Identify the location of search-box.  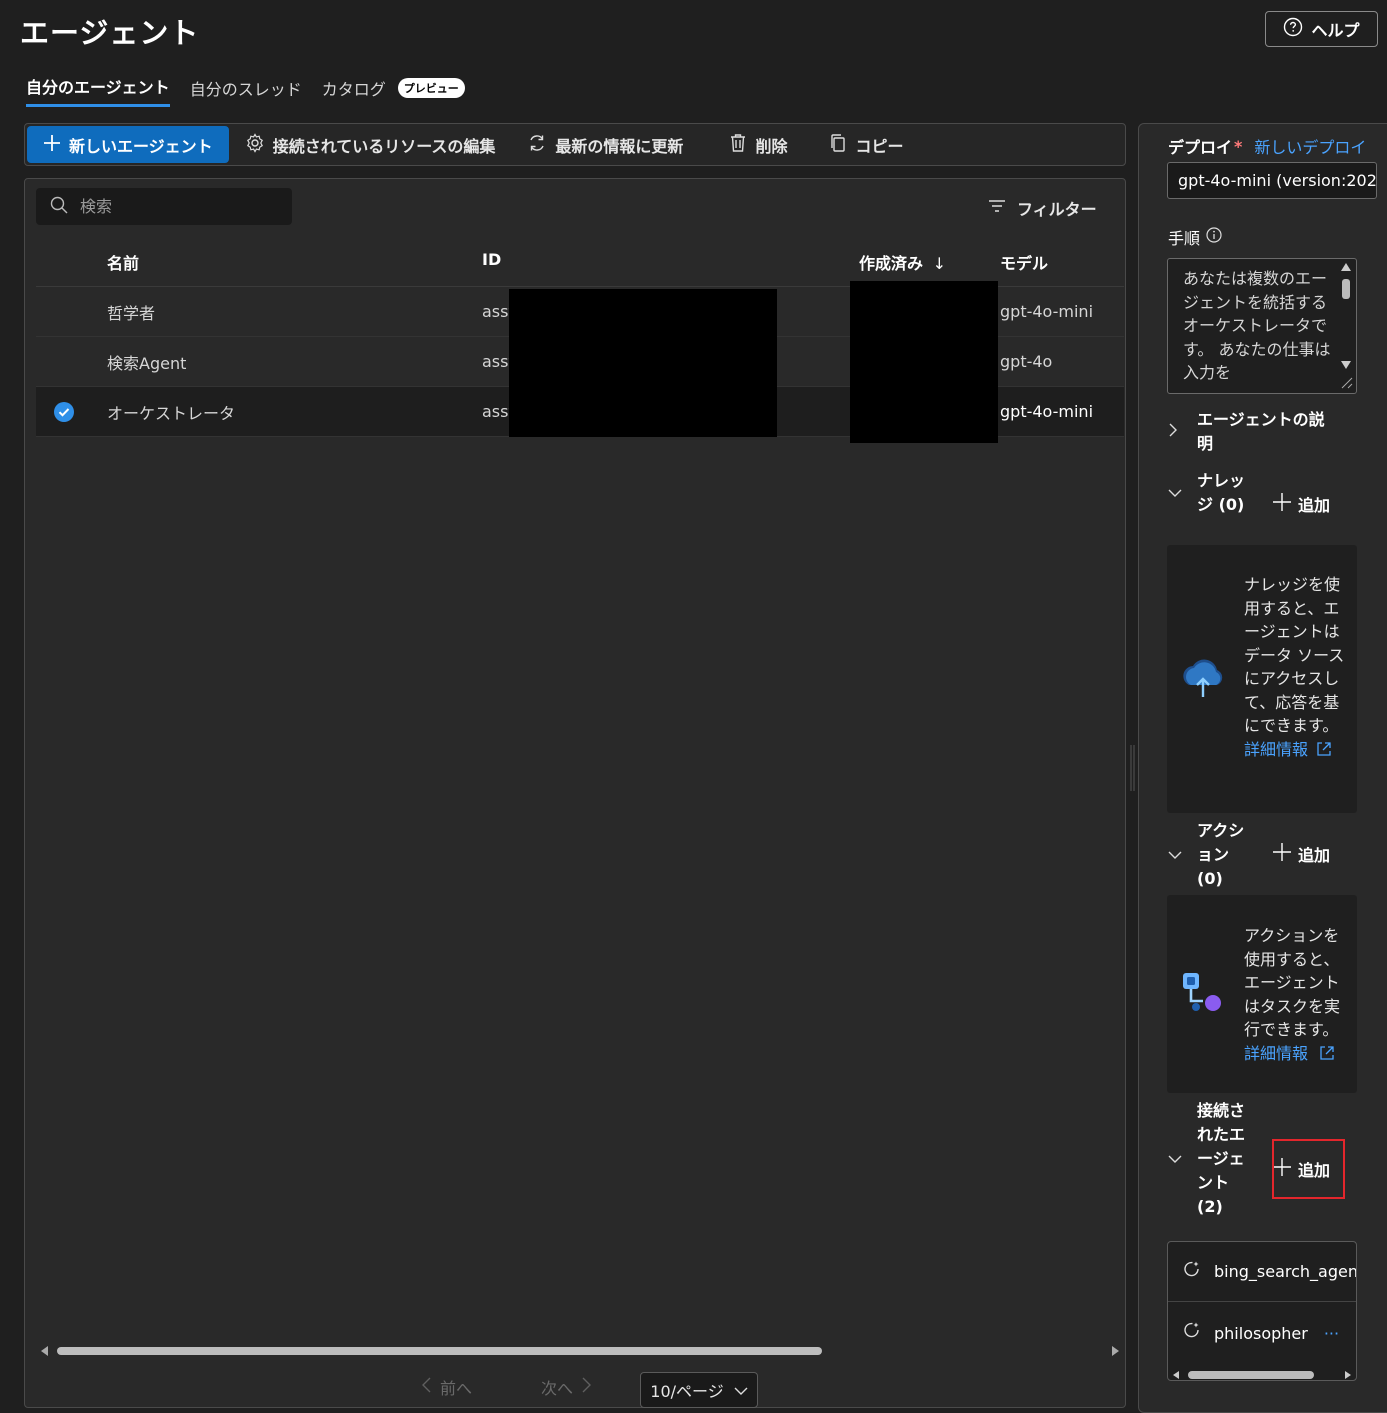
(164, 206).